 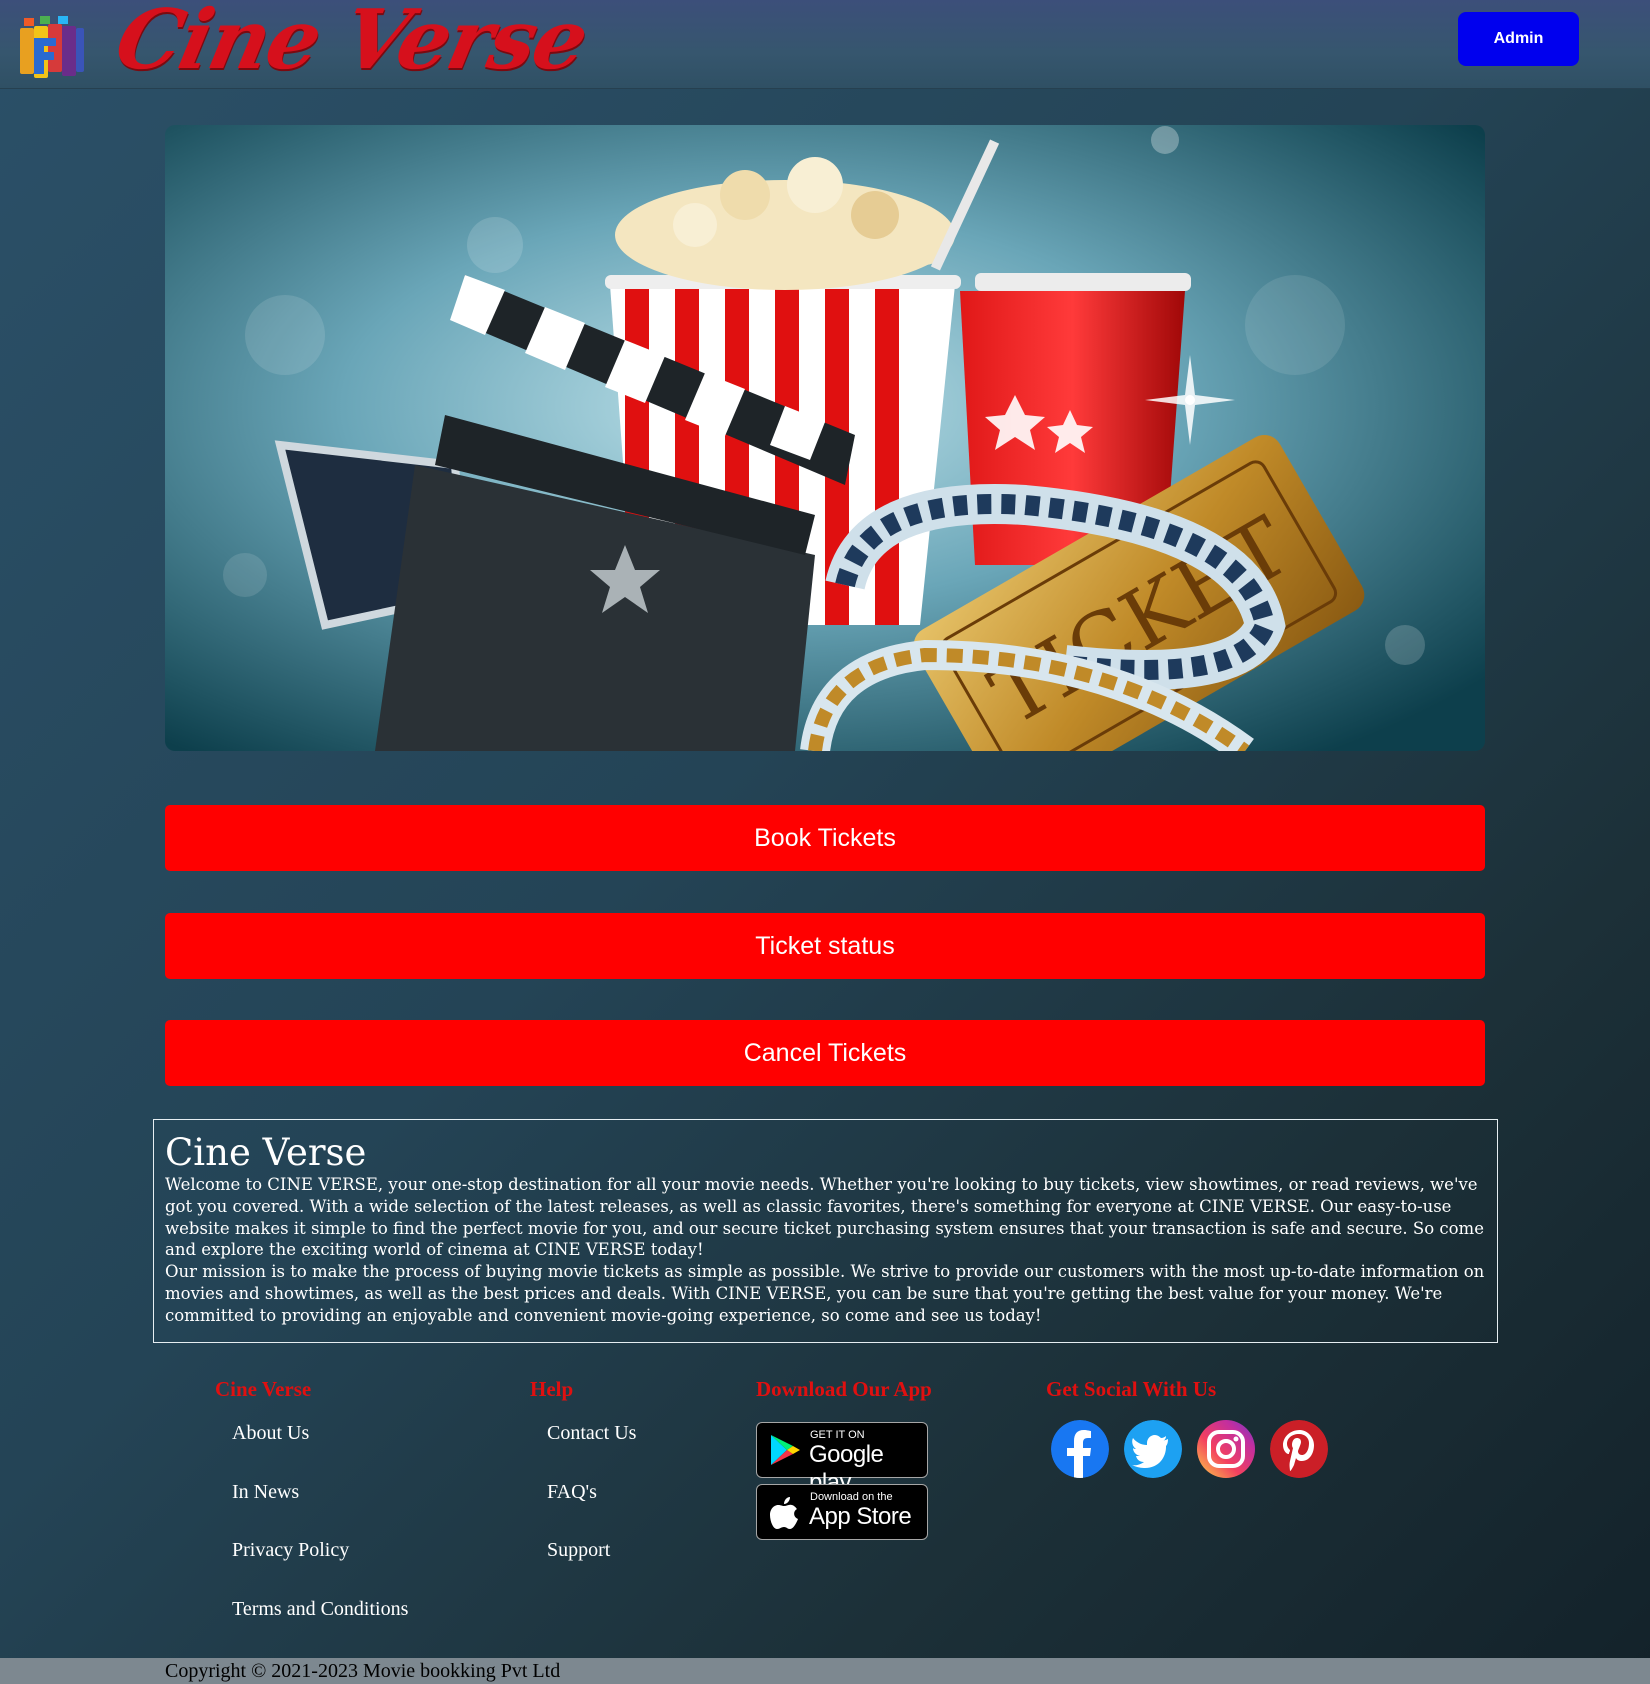 What do you see at coordinates (1518, 39) in the screenshot?
I see `admin-button: Admin` at bounding box center [1518, 39].